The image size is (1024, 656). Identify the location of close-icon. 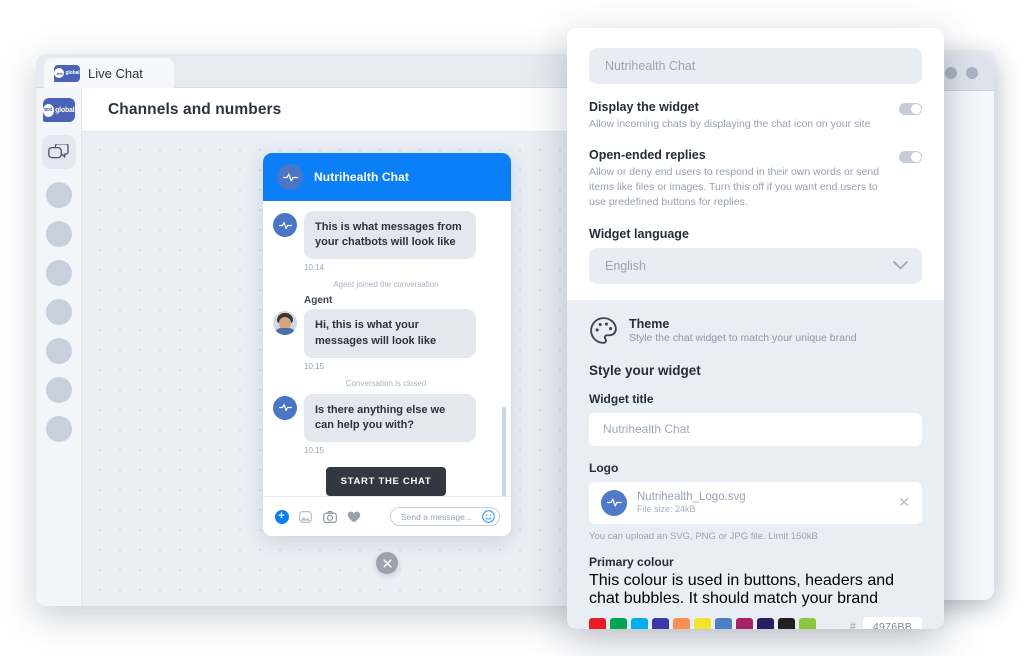
(387, 563).